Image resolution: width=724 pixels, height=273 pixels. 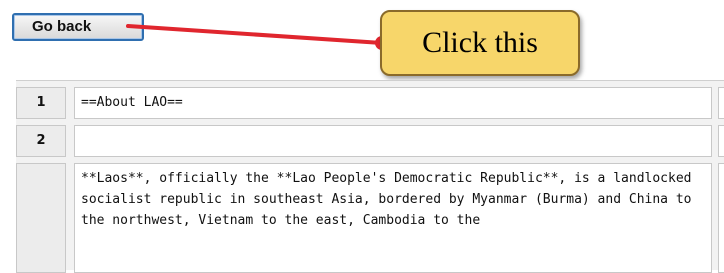 I want to click on table-row: 2, so click(x=370, y=141).